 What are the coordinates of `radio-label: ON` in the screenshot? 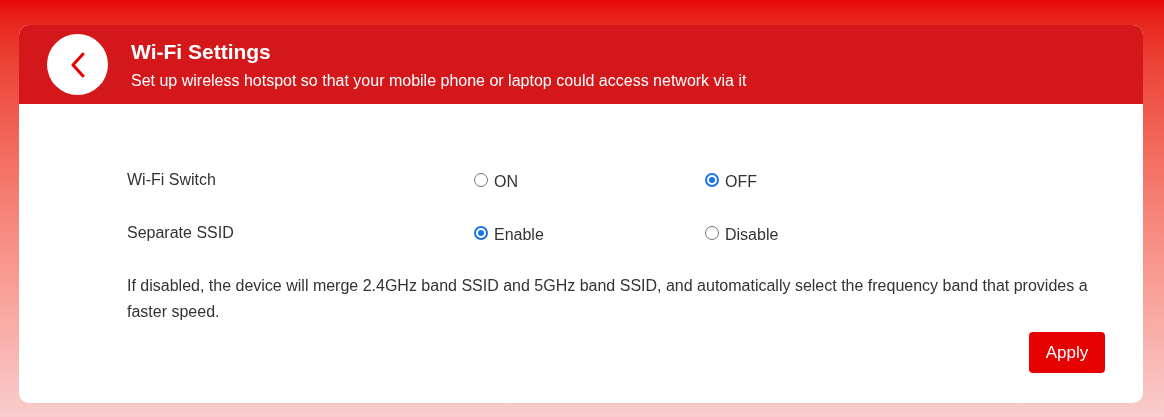 It's located at (506, 181).